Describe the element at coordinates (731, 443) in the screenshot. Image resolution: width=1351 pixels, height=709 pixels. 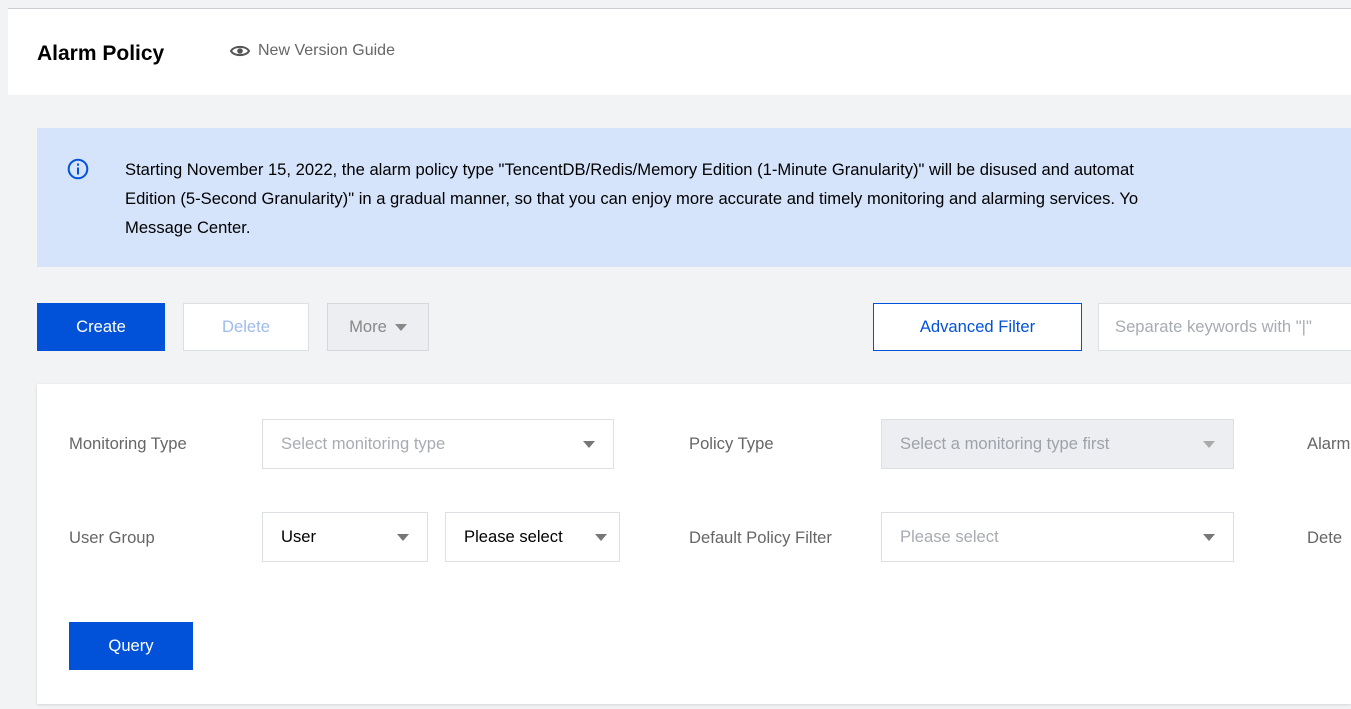
I see `policy-type-label: Policy Type` at that location.